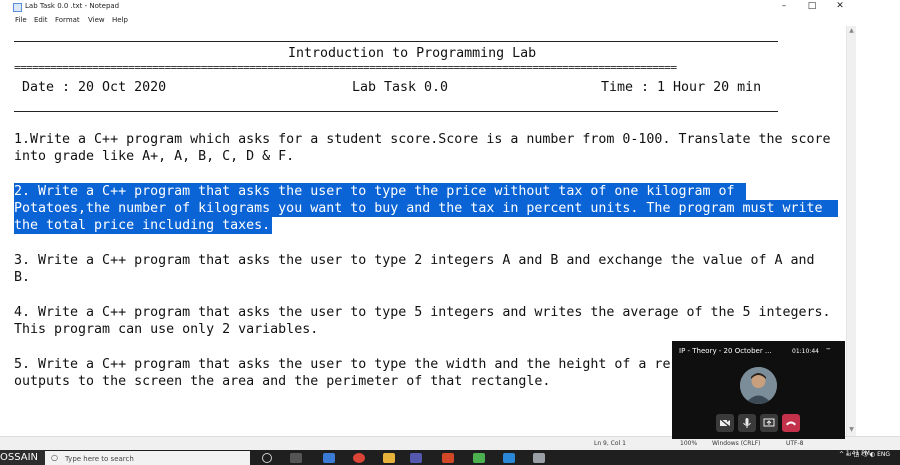  Describe the element at coordinates (758, 385) in the screenshot. I see `avatar` at that location.